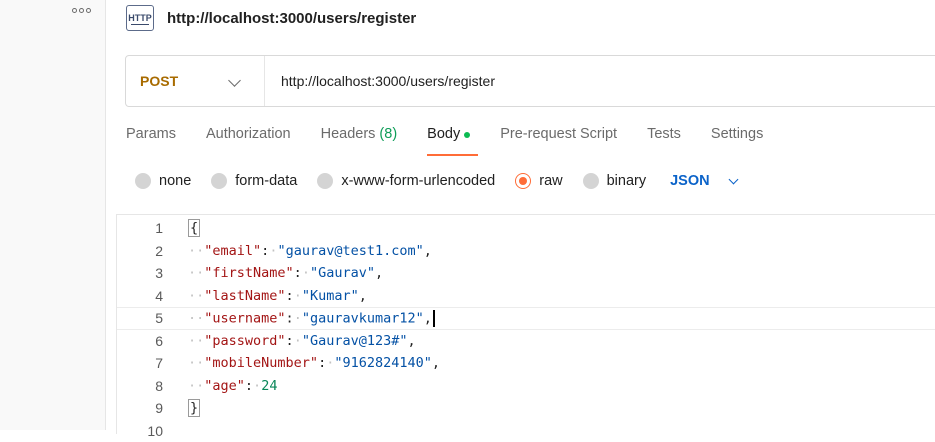  Describe the element at coordinates (244, 296) in the screenshot. I see `json-key: "lastName"` at that location.